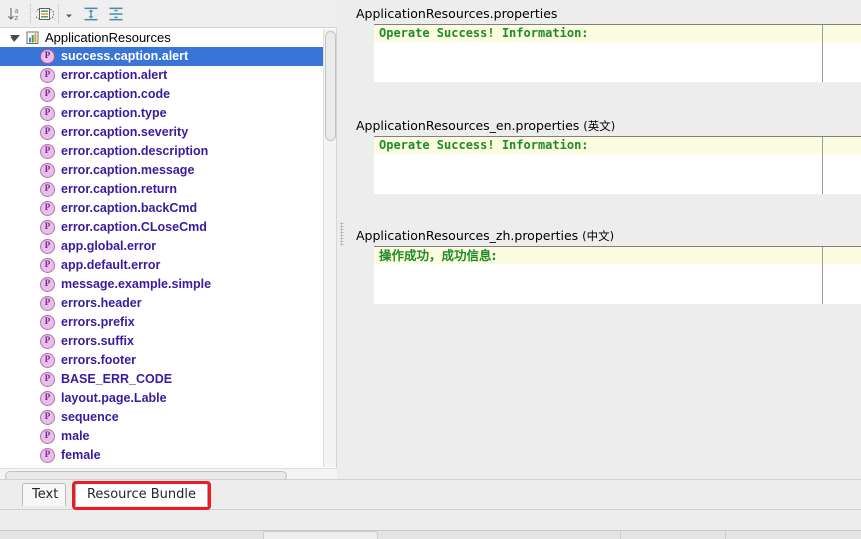  What do you see at coordinates (165, 417) in the screenshot?
I see `tree-item-row: Psequence` at bounding box center [165, 417].